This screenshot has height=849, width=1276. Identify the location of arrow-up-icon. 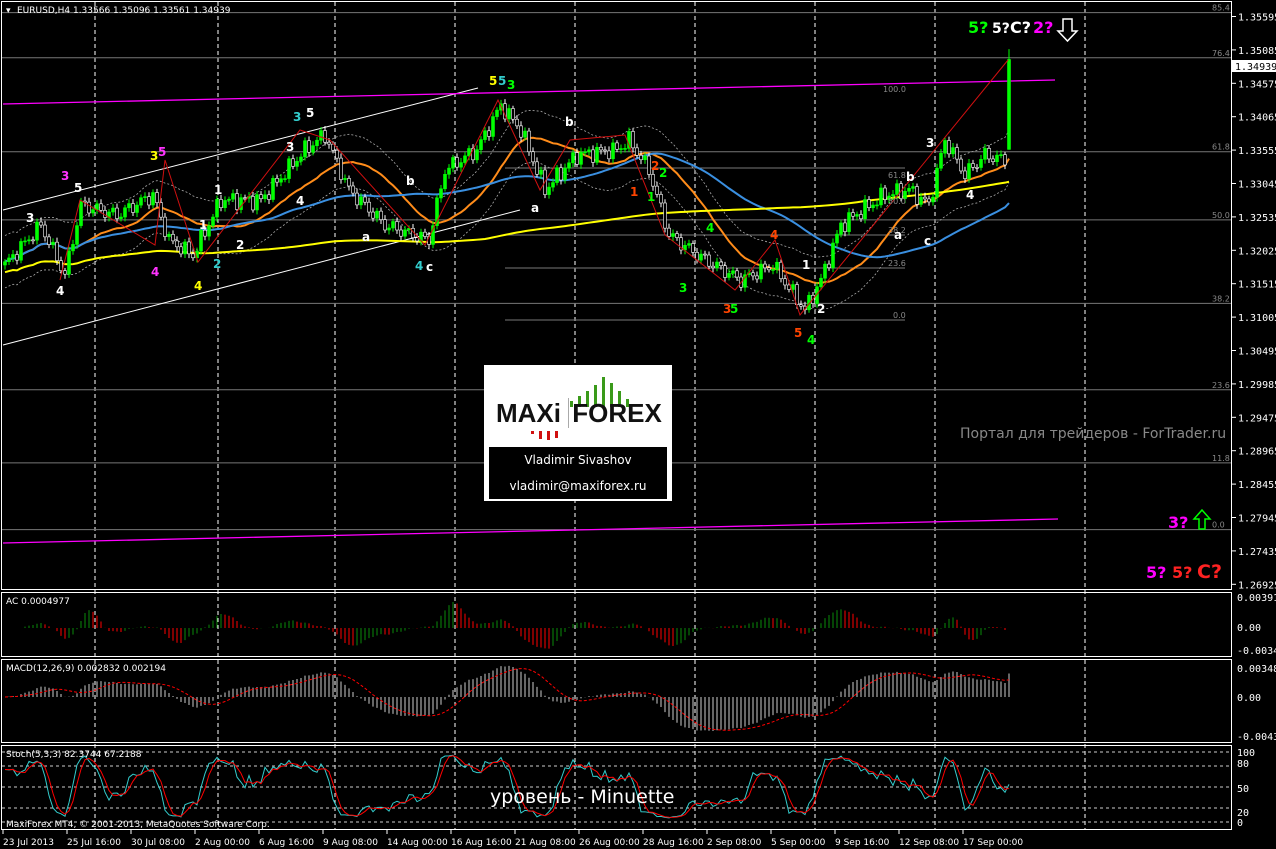
(1202, 519).